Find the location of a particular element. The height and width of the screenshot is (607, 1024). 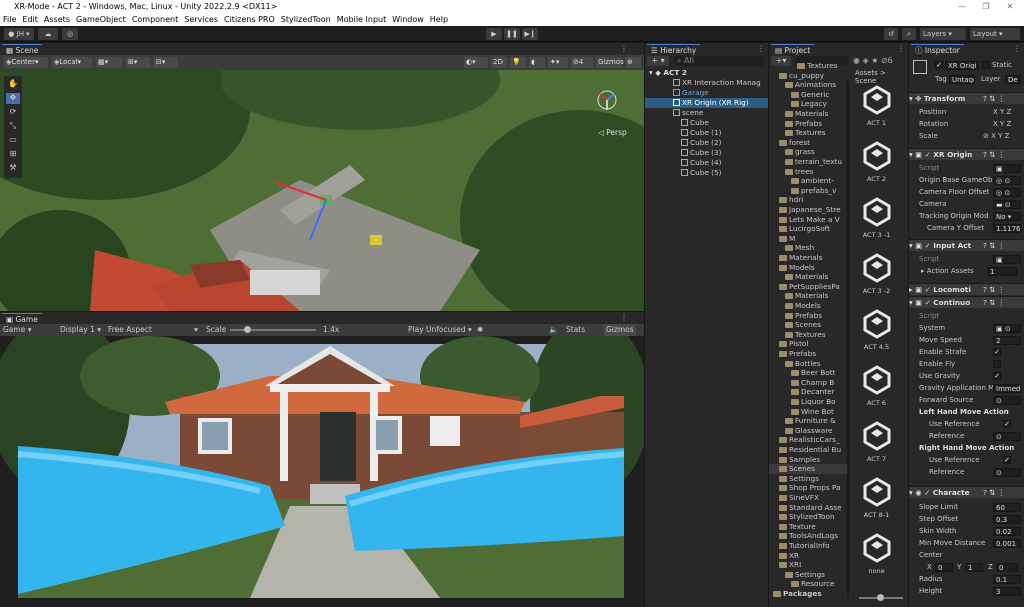

project-folder-item: Scenes is located at coordinates (808, 325).